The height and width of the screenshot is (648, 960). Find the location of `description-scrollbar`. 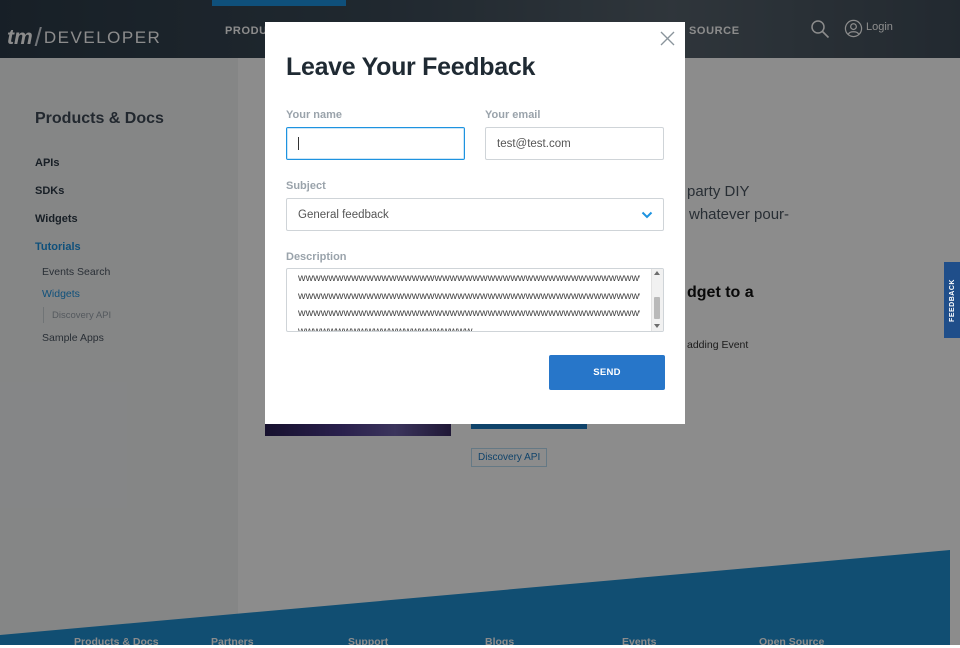

description-scrollbar is located at coordinates (657, 300).